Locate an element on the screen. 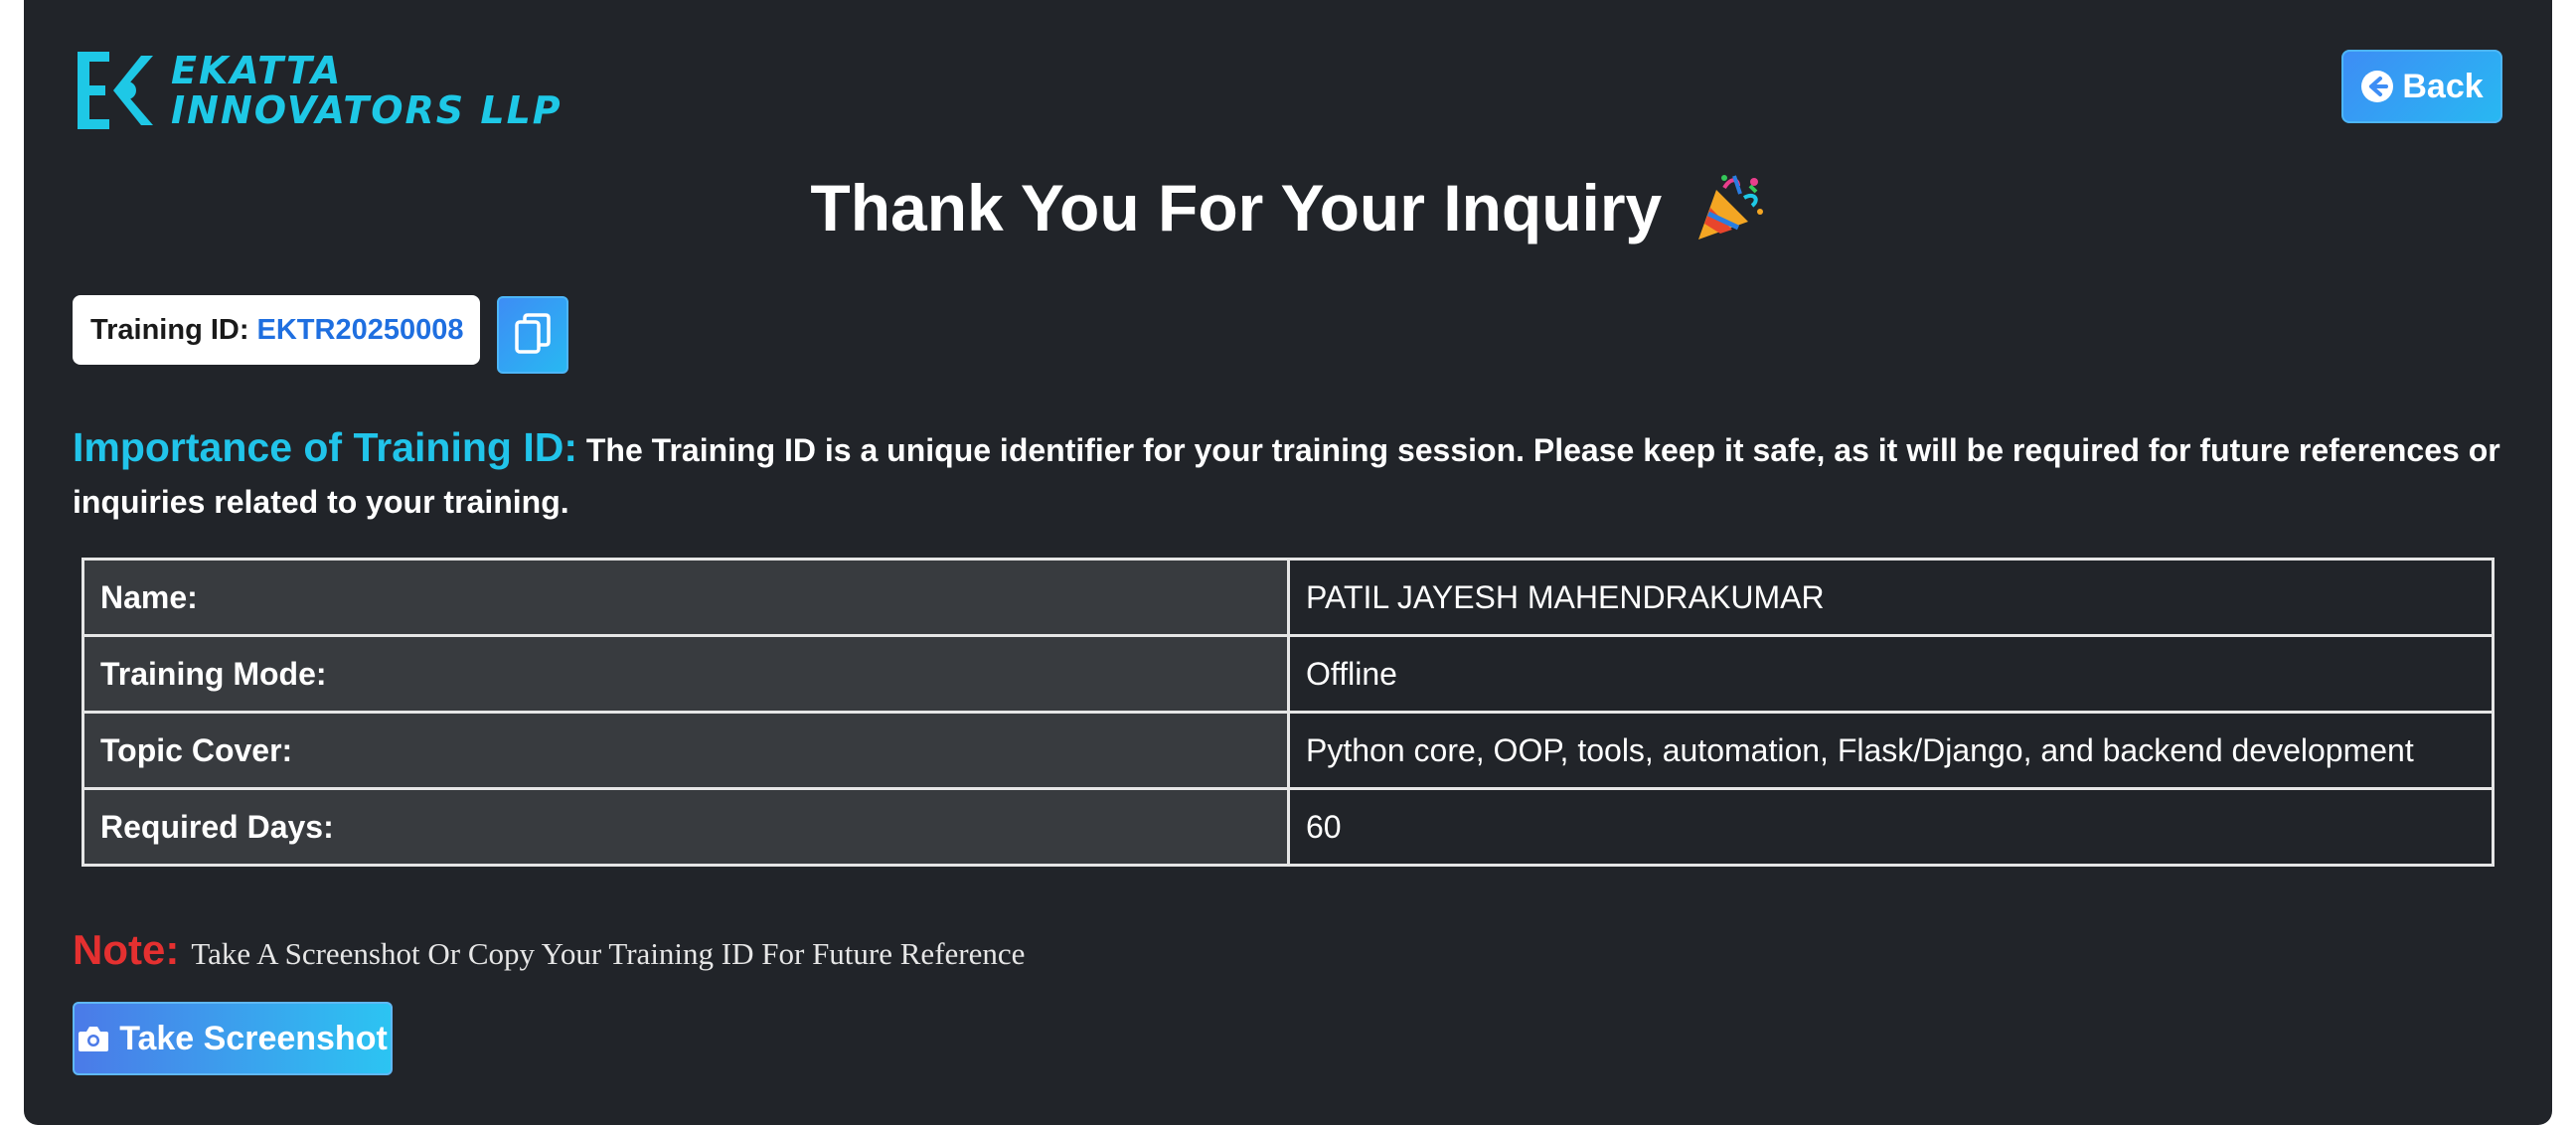 This screenshot has height=1125, width=2576. logo-mark-icon is located at coordinates (115, 90).